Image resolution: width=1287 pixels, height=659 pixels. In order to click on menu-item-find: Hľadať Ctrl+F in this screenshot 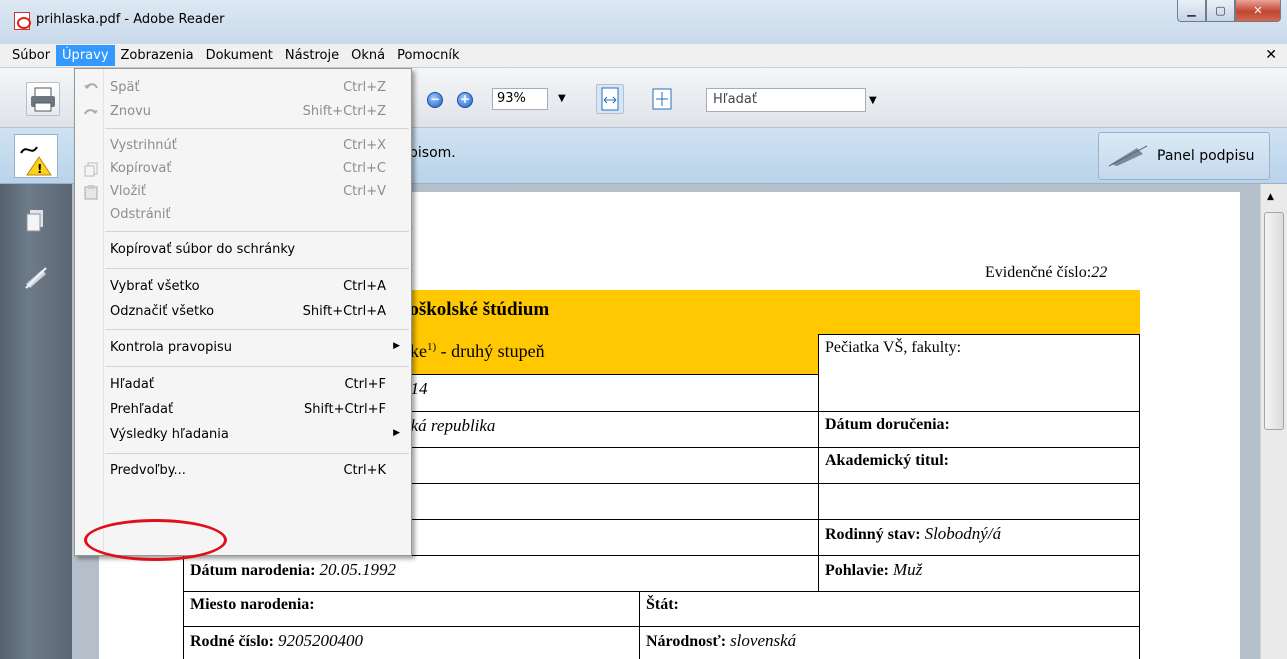, I will do `click(243, 385)`.